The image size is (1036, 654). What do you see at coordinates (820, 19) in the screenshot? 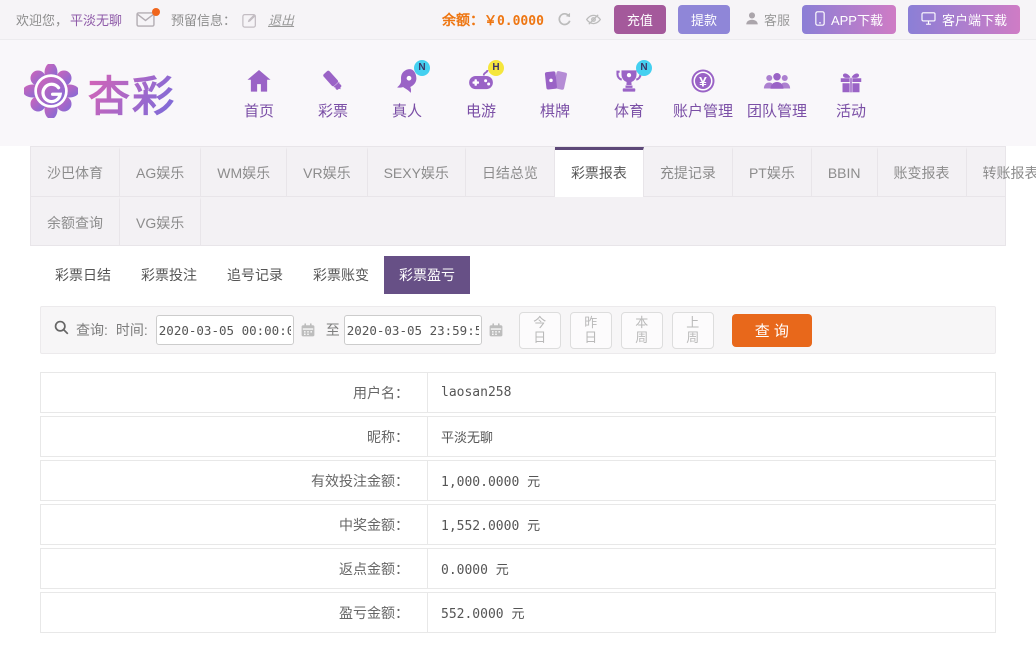
I see `phone-icon` at bounding box center [820, 19].